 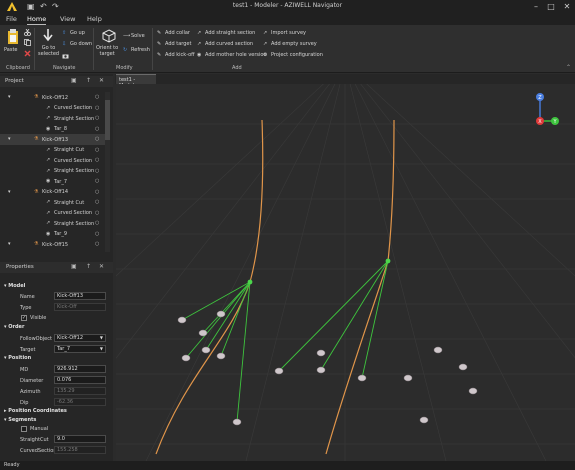 I want to click on orient-to-target-button: Orient to target, so click(x=109, y=45).